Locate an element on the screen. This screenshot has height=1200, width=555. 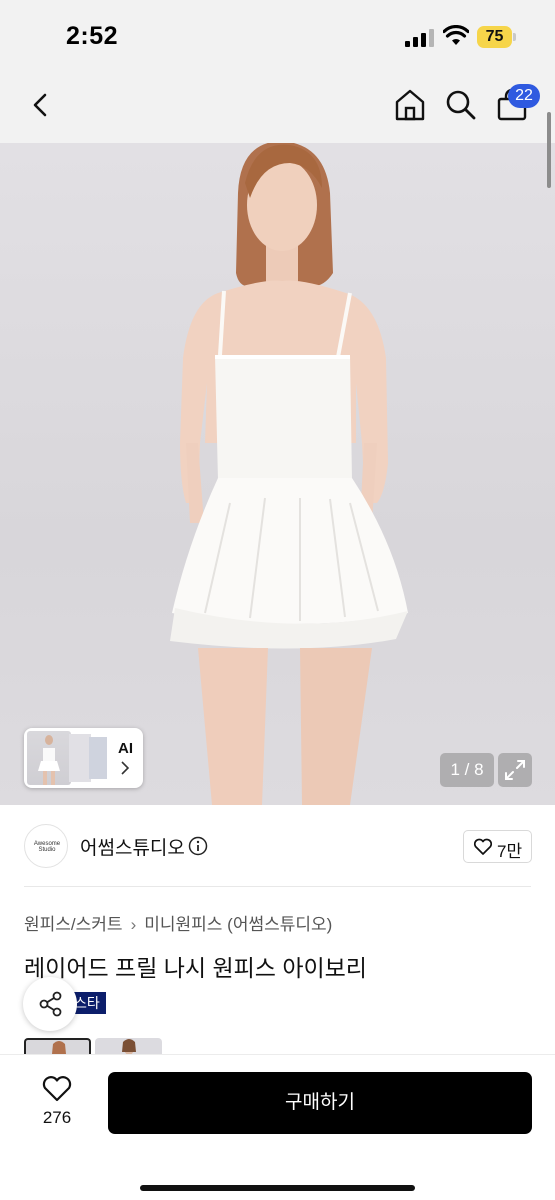
brand-like-count: 7만 is located at coordinates (510, 851).